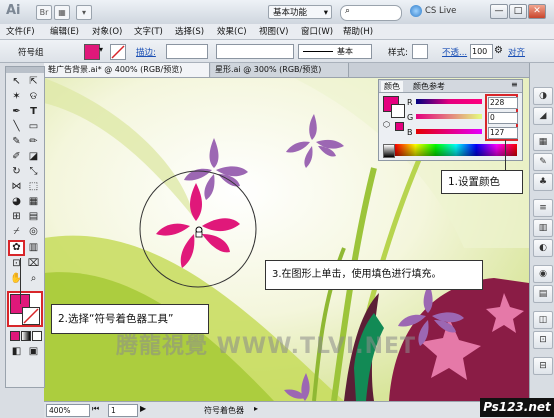 The height and width of the screenshot is (418, 554). What do you see at coordinates (543, 320) in the screenshot?
I see `layers-icon: ◫` at bounding box center [543, 320].